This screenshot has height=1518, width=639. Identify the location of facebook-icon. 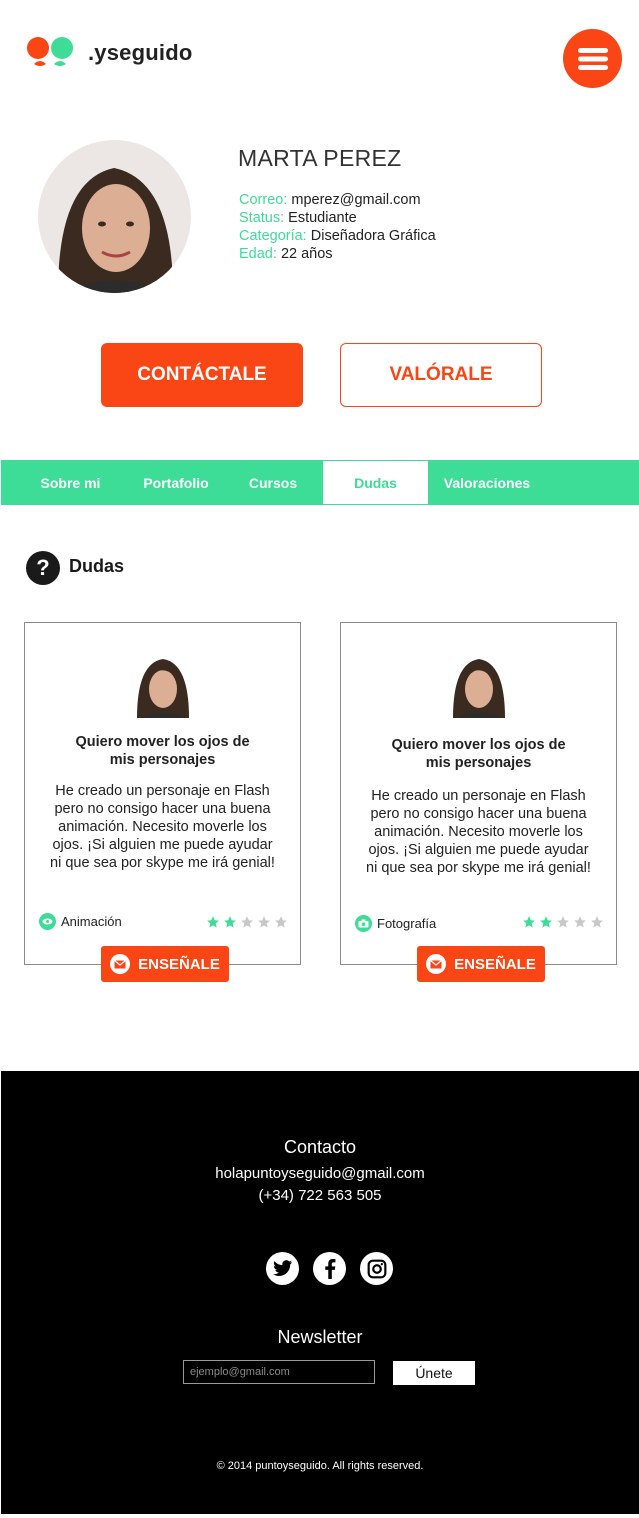
(329, 1268).